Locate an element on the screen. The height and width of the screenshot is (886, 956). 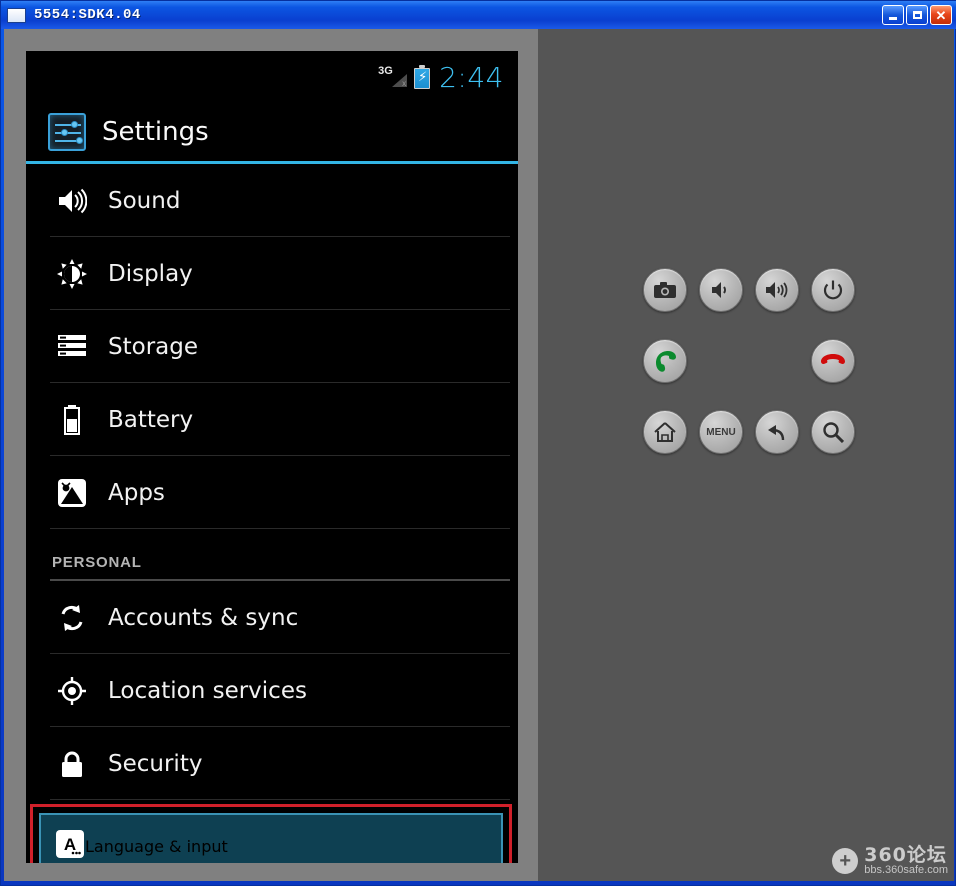
location-crosshair-icon is located at coordinates (72, 691).